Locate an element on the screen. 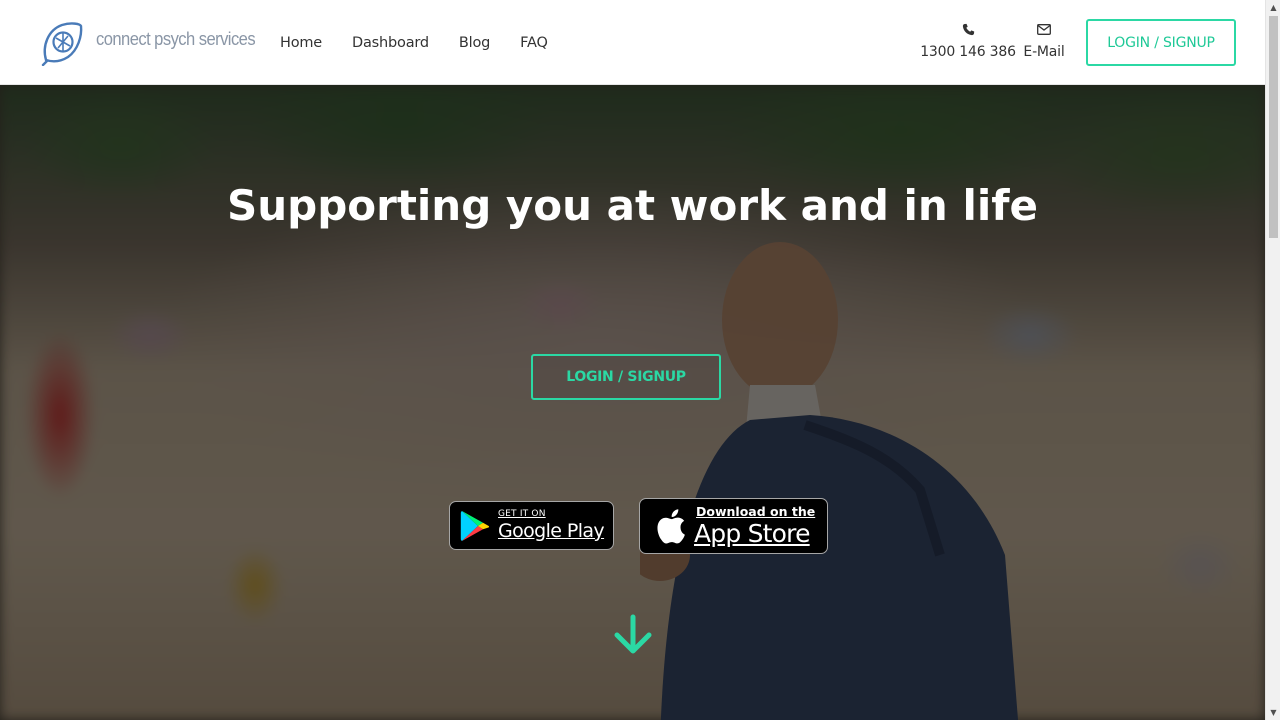 This screenshot has width=1280, height=720. google-play-badge: GET IT ON Google Play is located at coordinates (531, 525).